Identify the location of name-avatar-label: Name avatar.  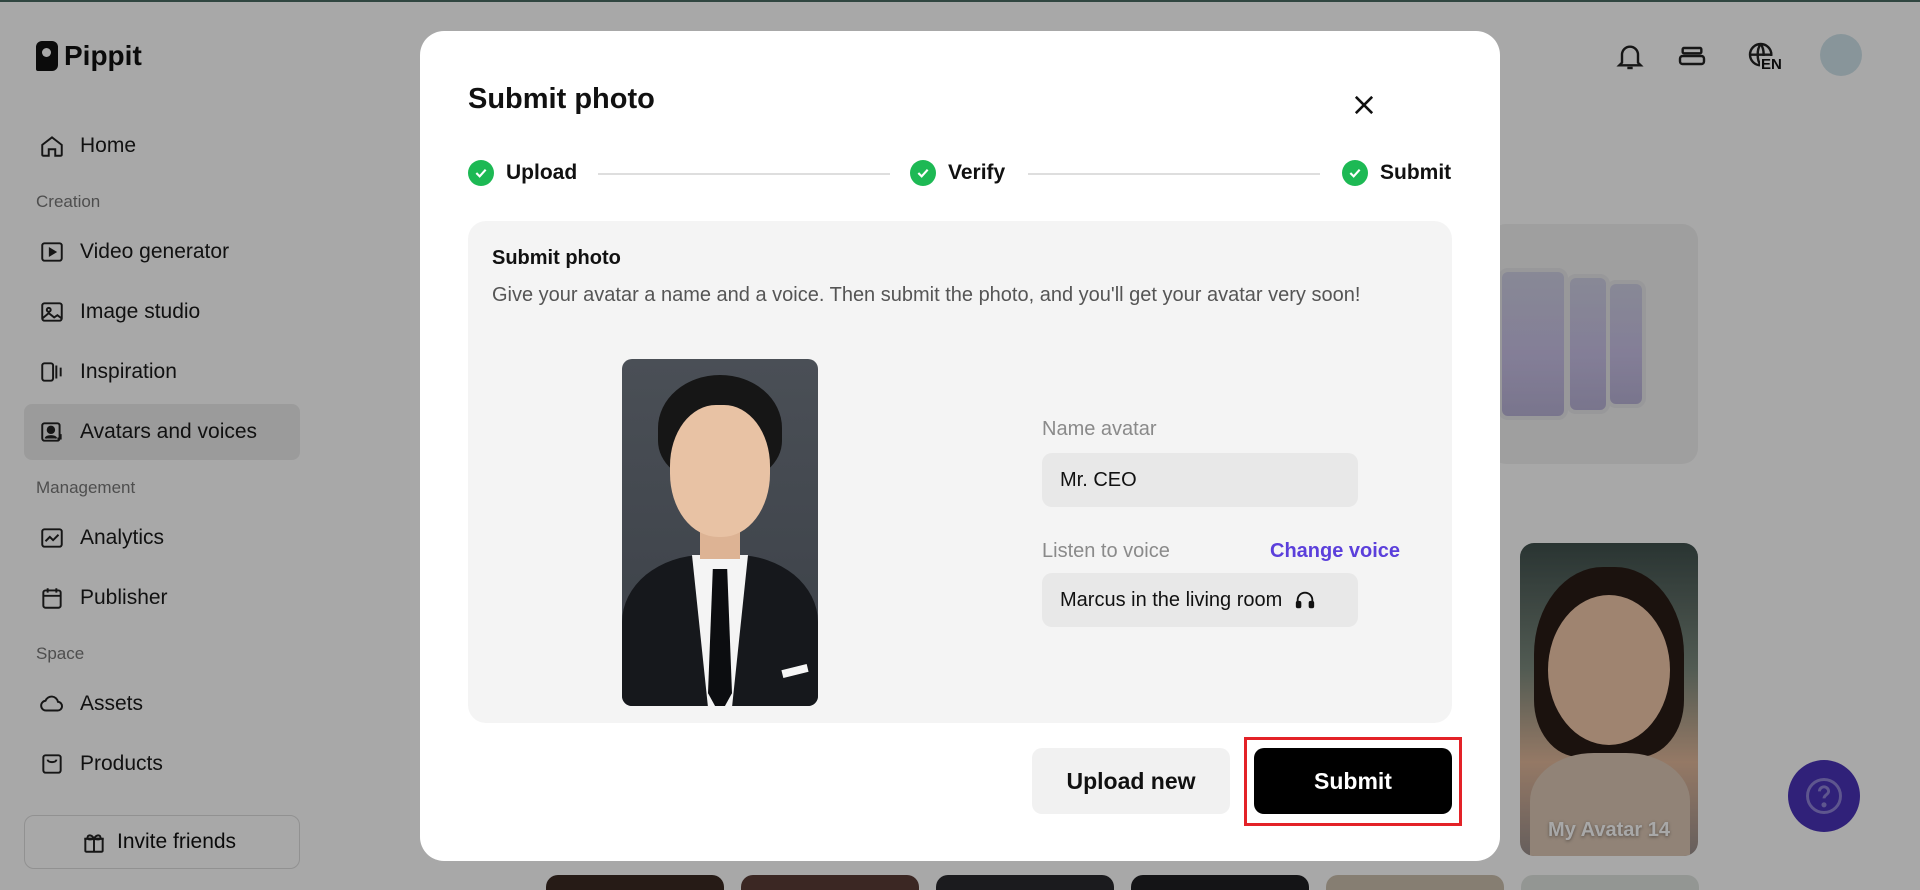
(1099, 429).